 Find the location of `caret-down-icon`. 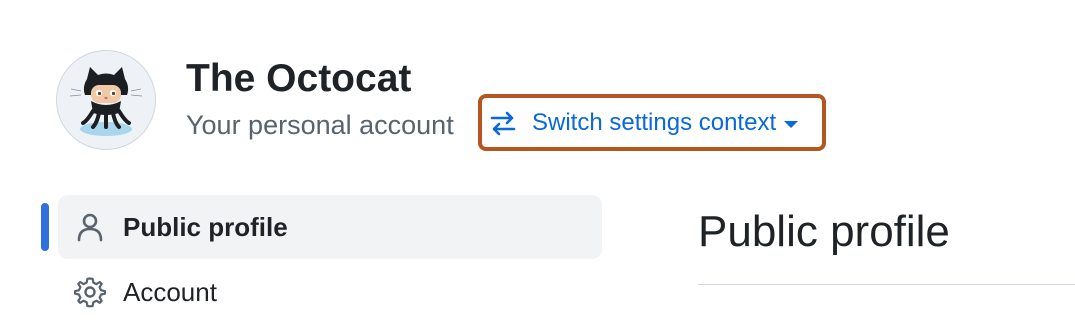

caret-down-icon is located at coordinates (791, 123).